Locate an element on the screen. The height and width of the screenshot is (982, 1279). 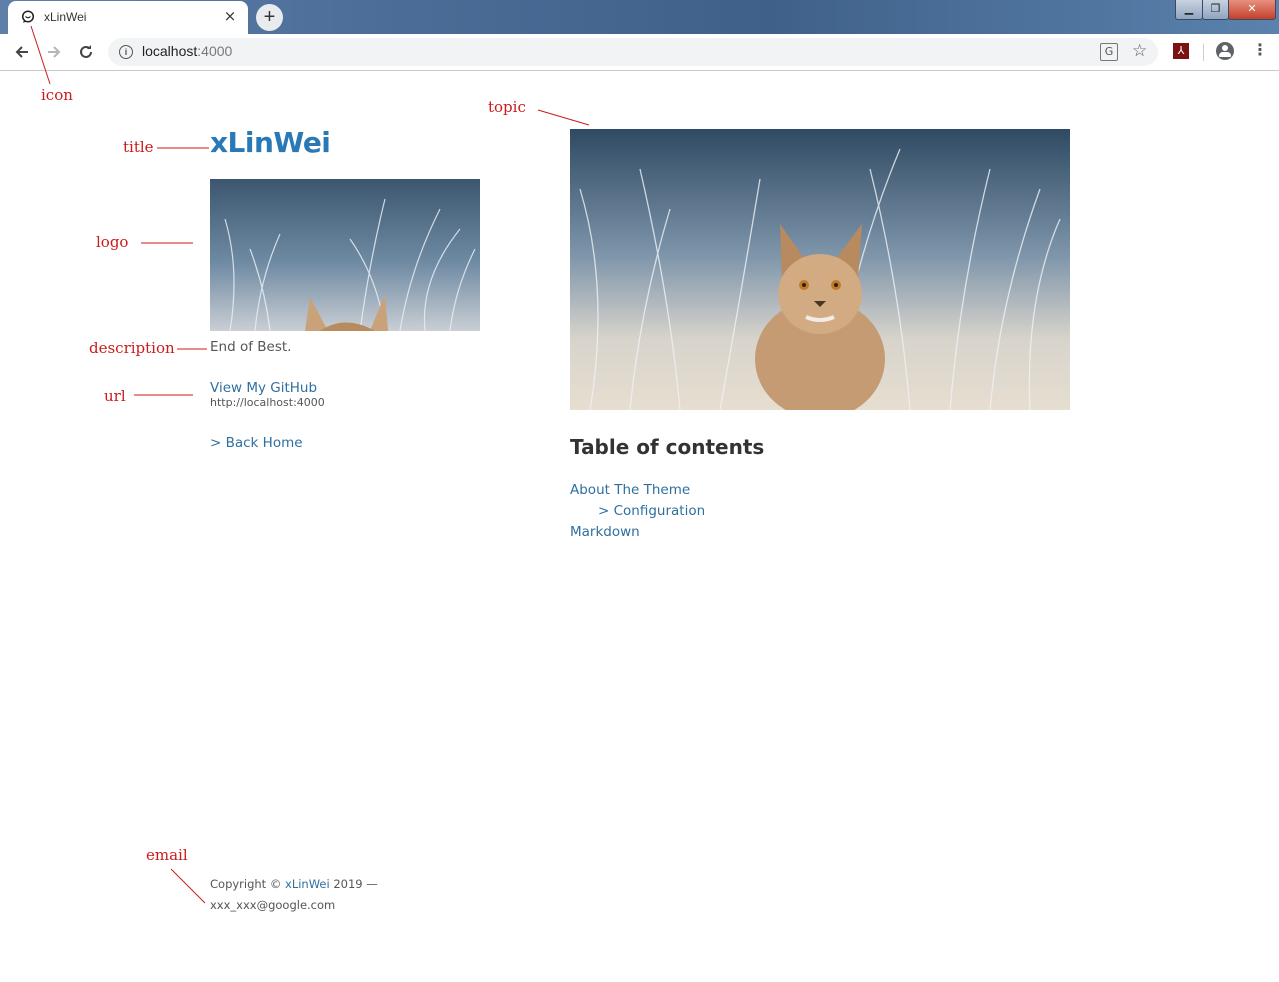
site-description: End of Best. is located at coordinates (251, 347).